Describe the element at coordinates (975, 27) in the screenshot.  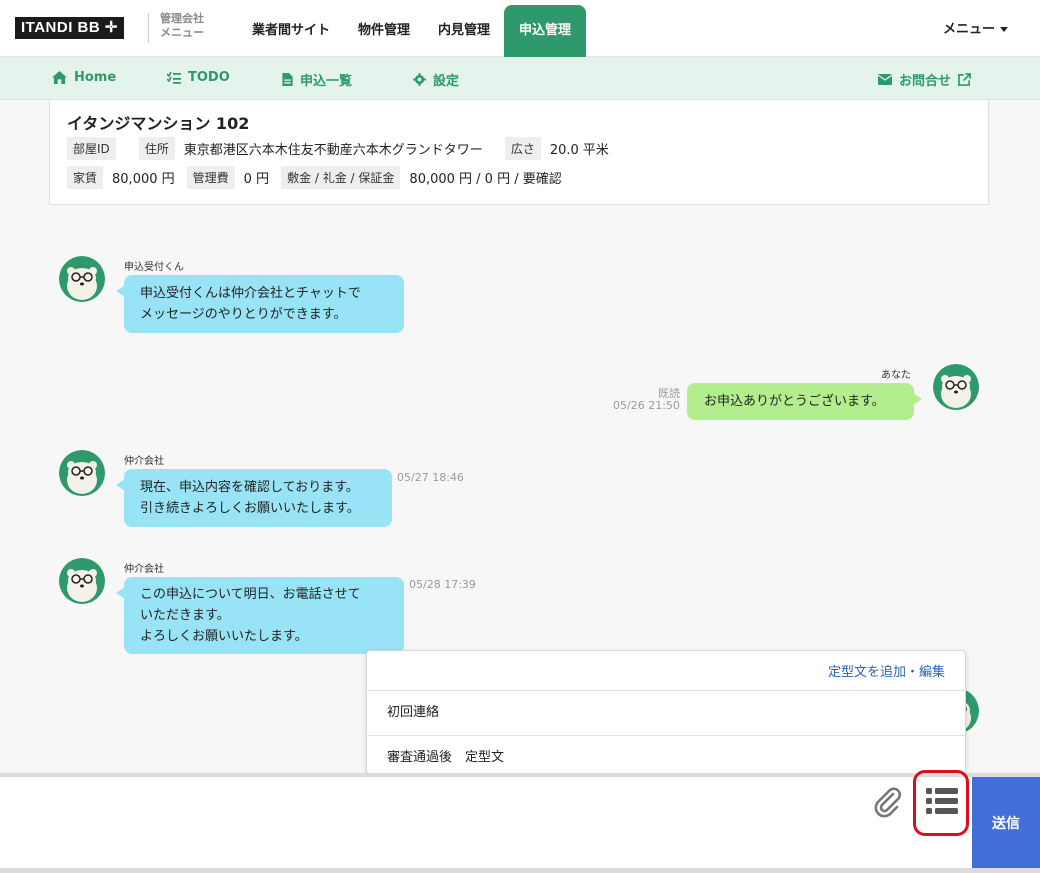
I see `menu-dropdown: メニュー` at that location.